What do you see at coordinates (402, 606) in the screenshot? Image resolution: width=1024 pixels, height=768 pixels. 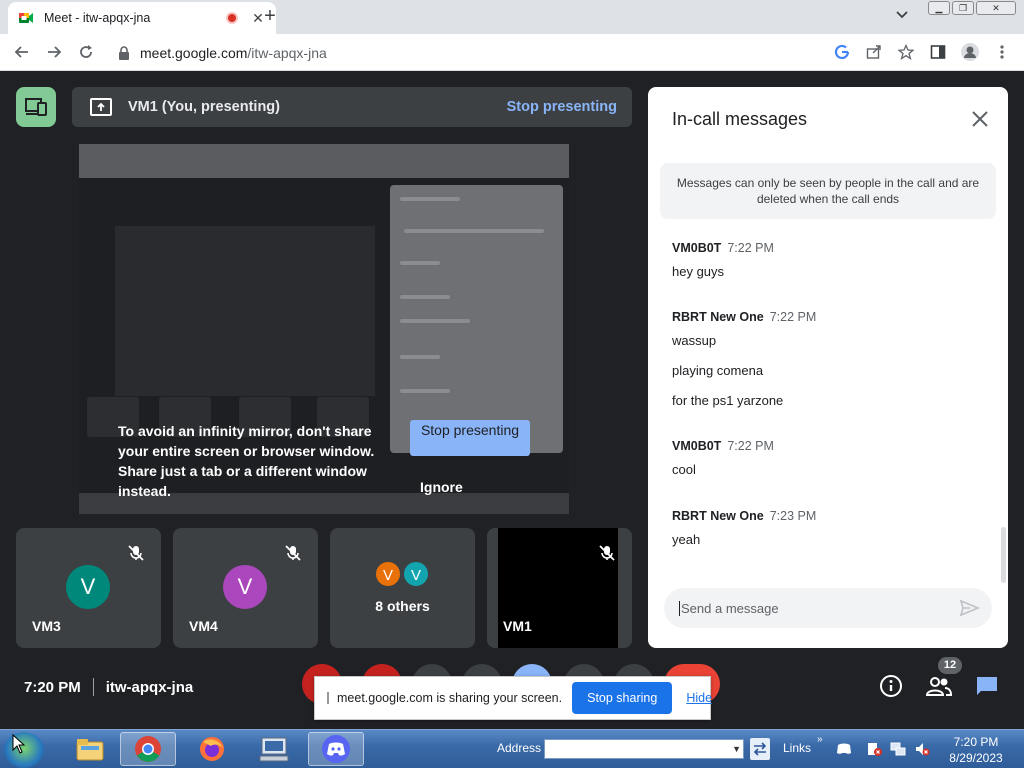 I see `others-count-label: 8 others` at bounding box center [402, 606].